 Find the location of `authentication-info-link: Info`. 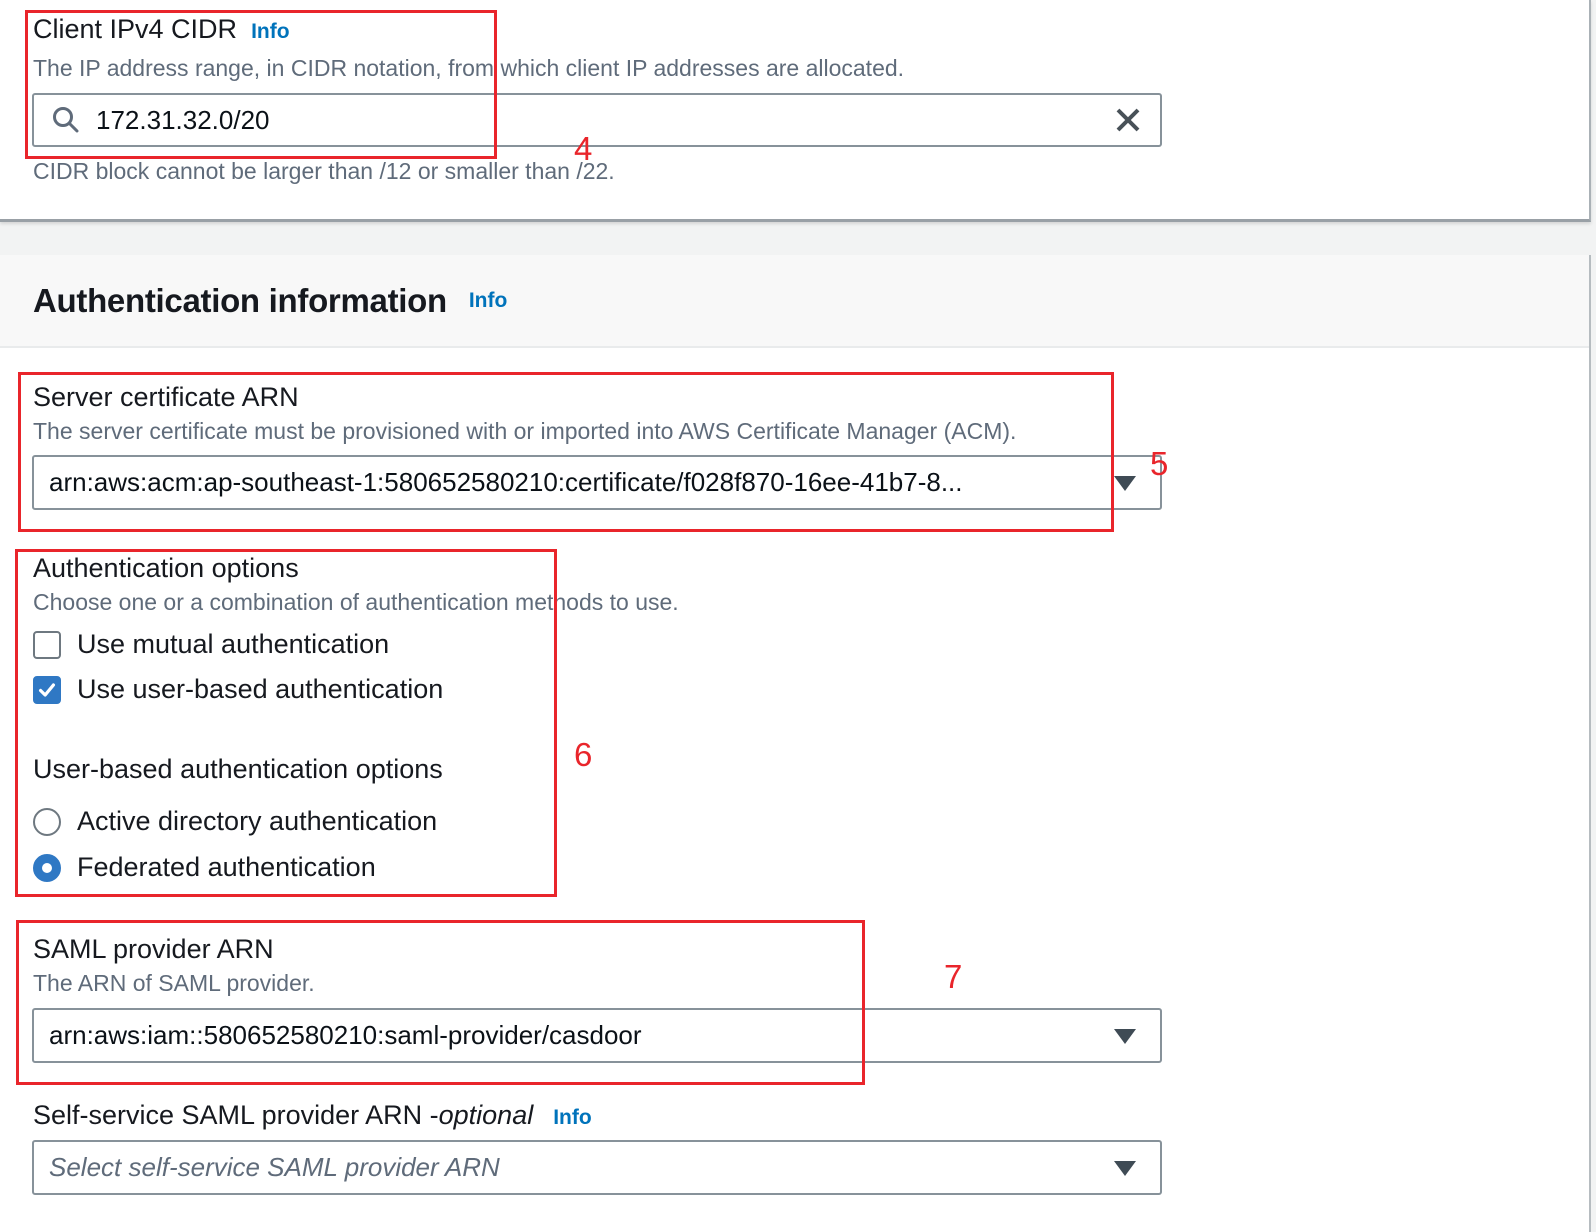

authentication-info-link: Info is located at coordinates (488, 301).